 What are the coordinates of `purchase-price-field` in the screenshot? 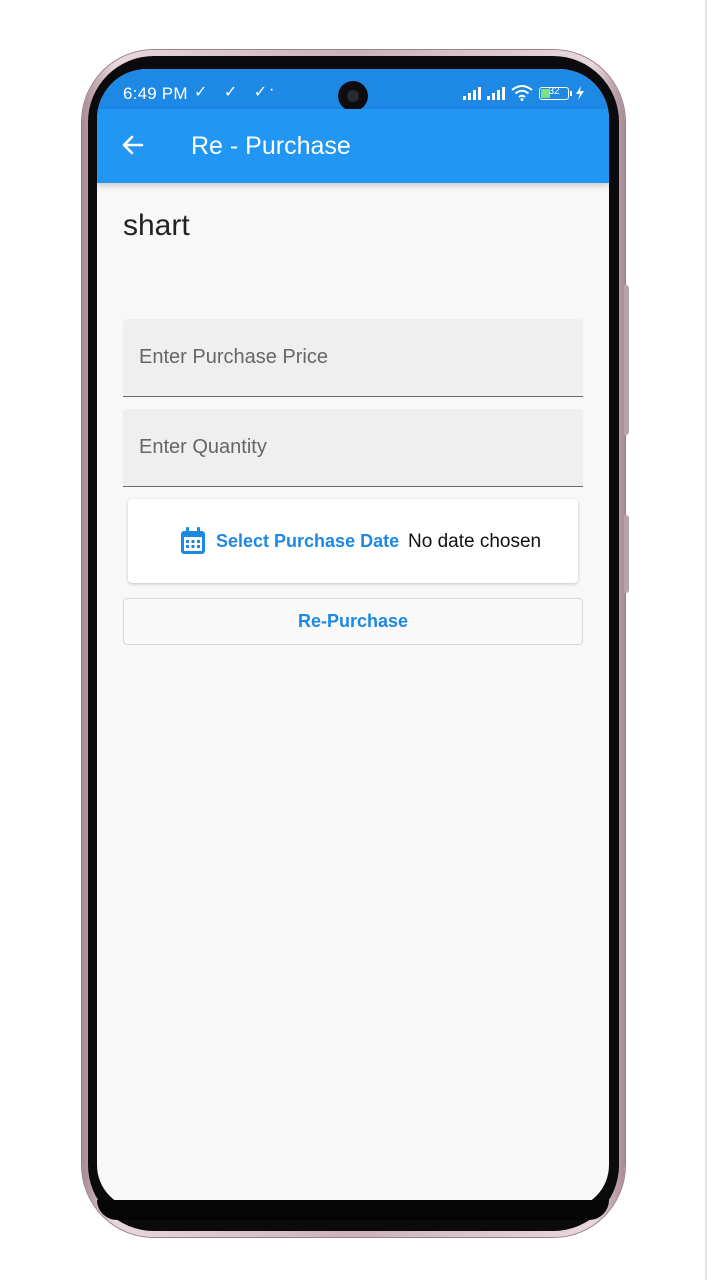 It's located at (353, 358).